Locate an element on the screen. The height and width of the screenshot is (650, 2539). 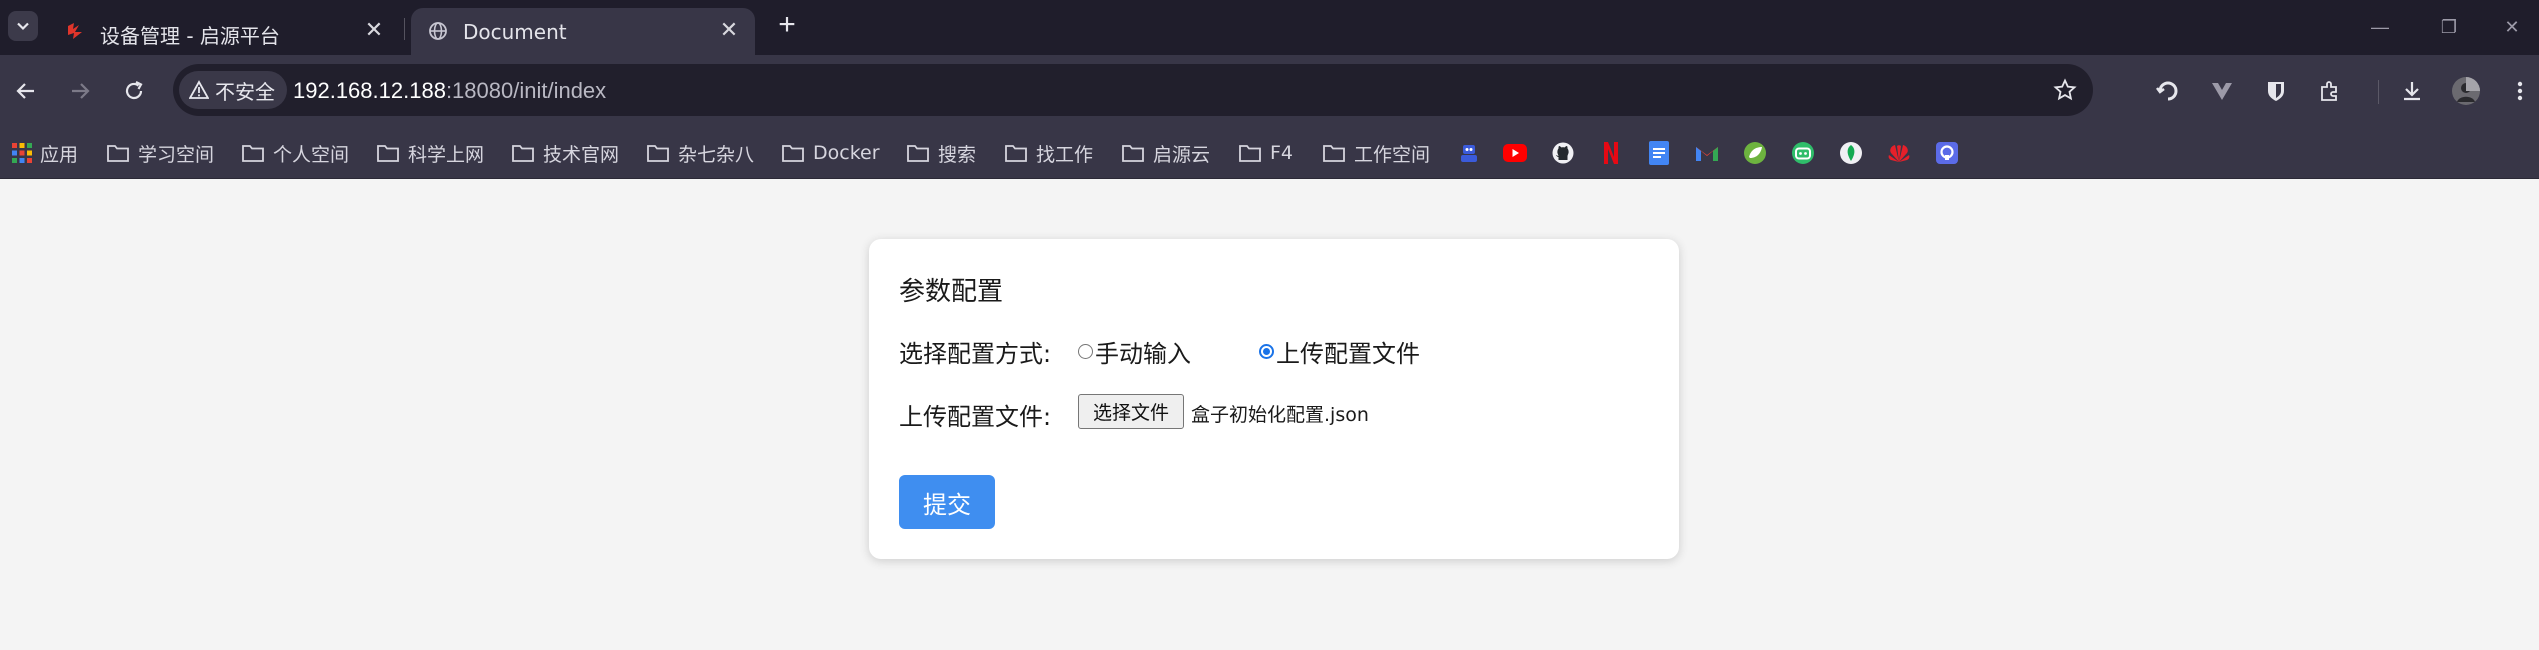
bookmark-folder-vpn: 科学上网 is located at coordinates (430, 153).